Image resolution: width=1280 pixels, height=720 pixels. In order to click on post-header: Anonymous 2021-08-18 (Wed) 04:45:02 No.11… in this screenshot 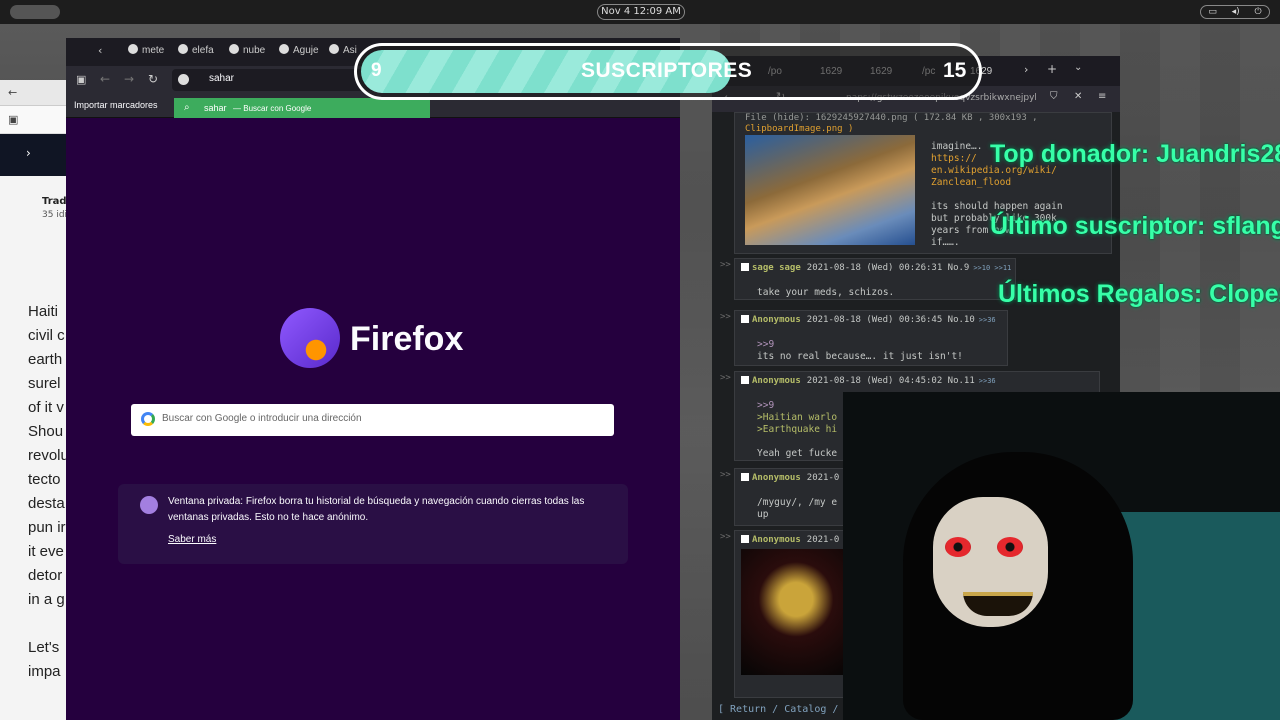, I will do `click(868, 381)`.